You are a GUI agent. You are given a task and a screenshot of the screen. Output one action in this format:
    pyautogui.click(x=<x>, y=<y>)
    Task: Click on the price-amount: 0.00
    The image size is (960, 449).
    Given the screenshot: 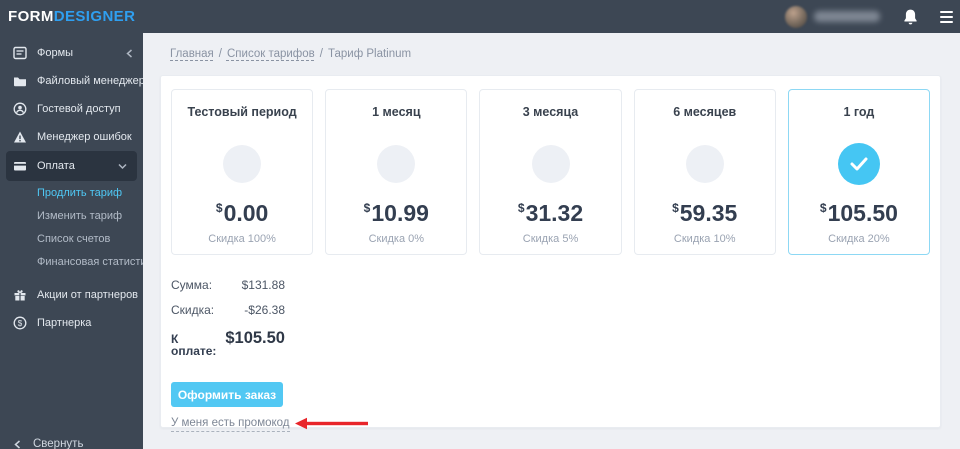 What is the action you would take?
    pyautogui.click(x=246, y=213)
    